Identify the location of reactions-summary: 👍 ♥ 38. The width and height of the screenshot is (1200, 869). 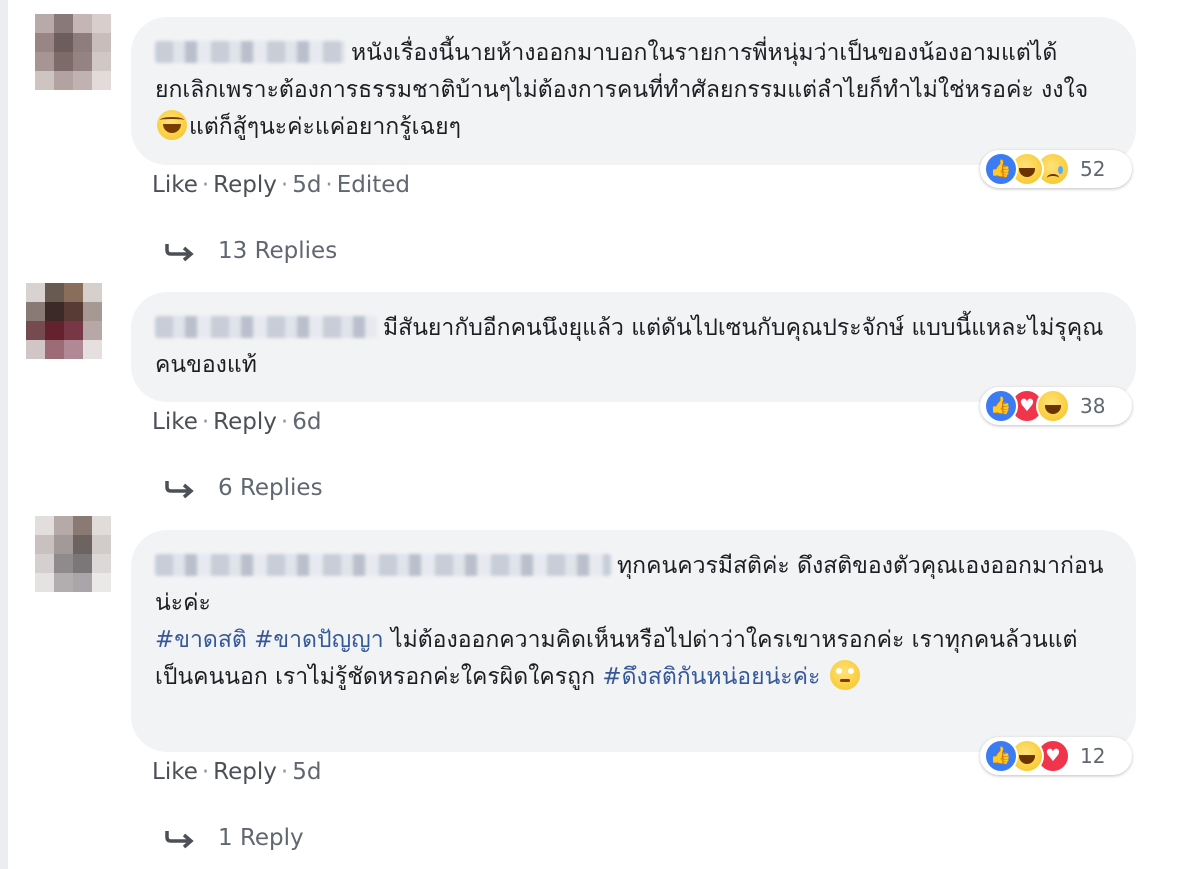
(1056, 406).